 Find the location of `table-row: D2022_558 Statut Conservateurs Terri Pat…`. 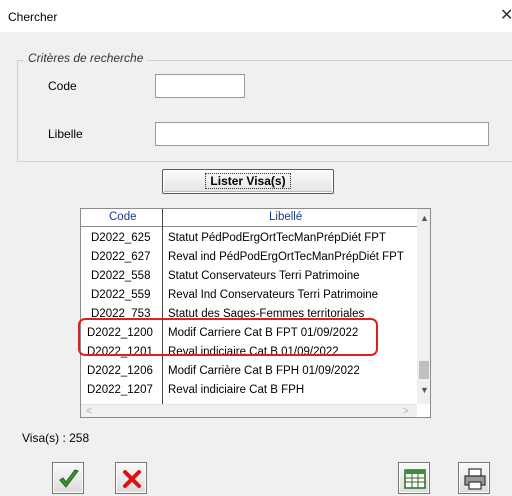

table-row: D2022_558 Statut Conservateurs Terri Pat… is located at coordinates (249, 276).